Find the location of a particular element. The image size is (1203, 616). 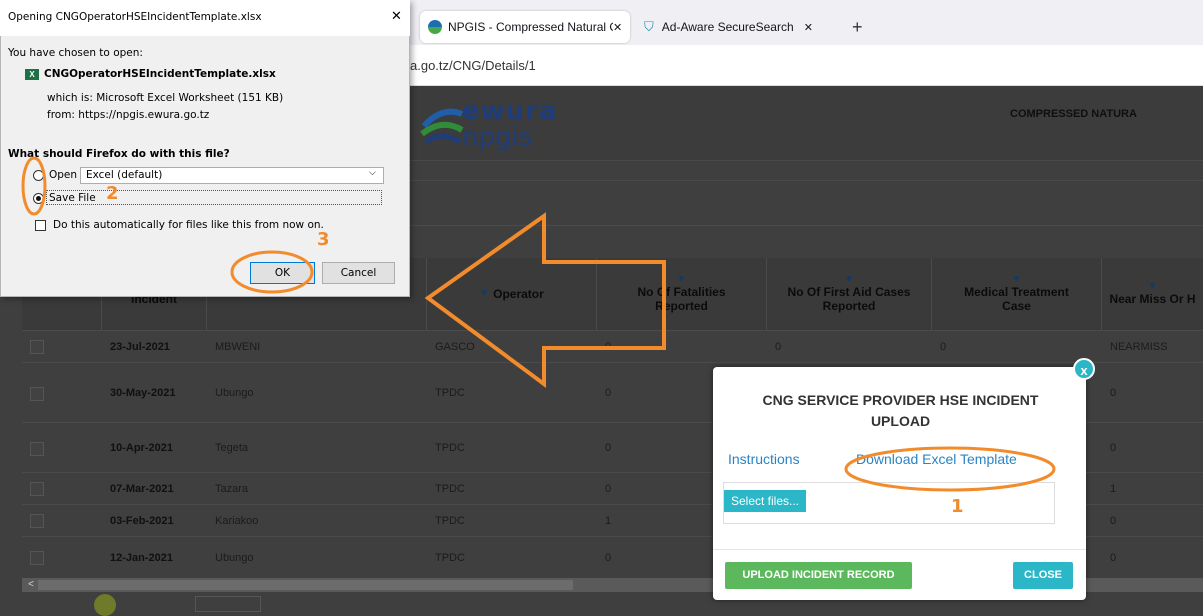

step-2-label: 2 is located at coordinates (112, 193).